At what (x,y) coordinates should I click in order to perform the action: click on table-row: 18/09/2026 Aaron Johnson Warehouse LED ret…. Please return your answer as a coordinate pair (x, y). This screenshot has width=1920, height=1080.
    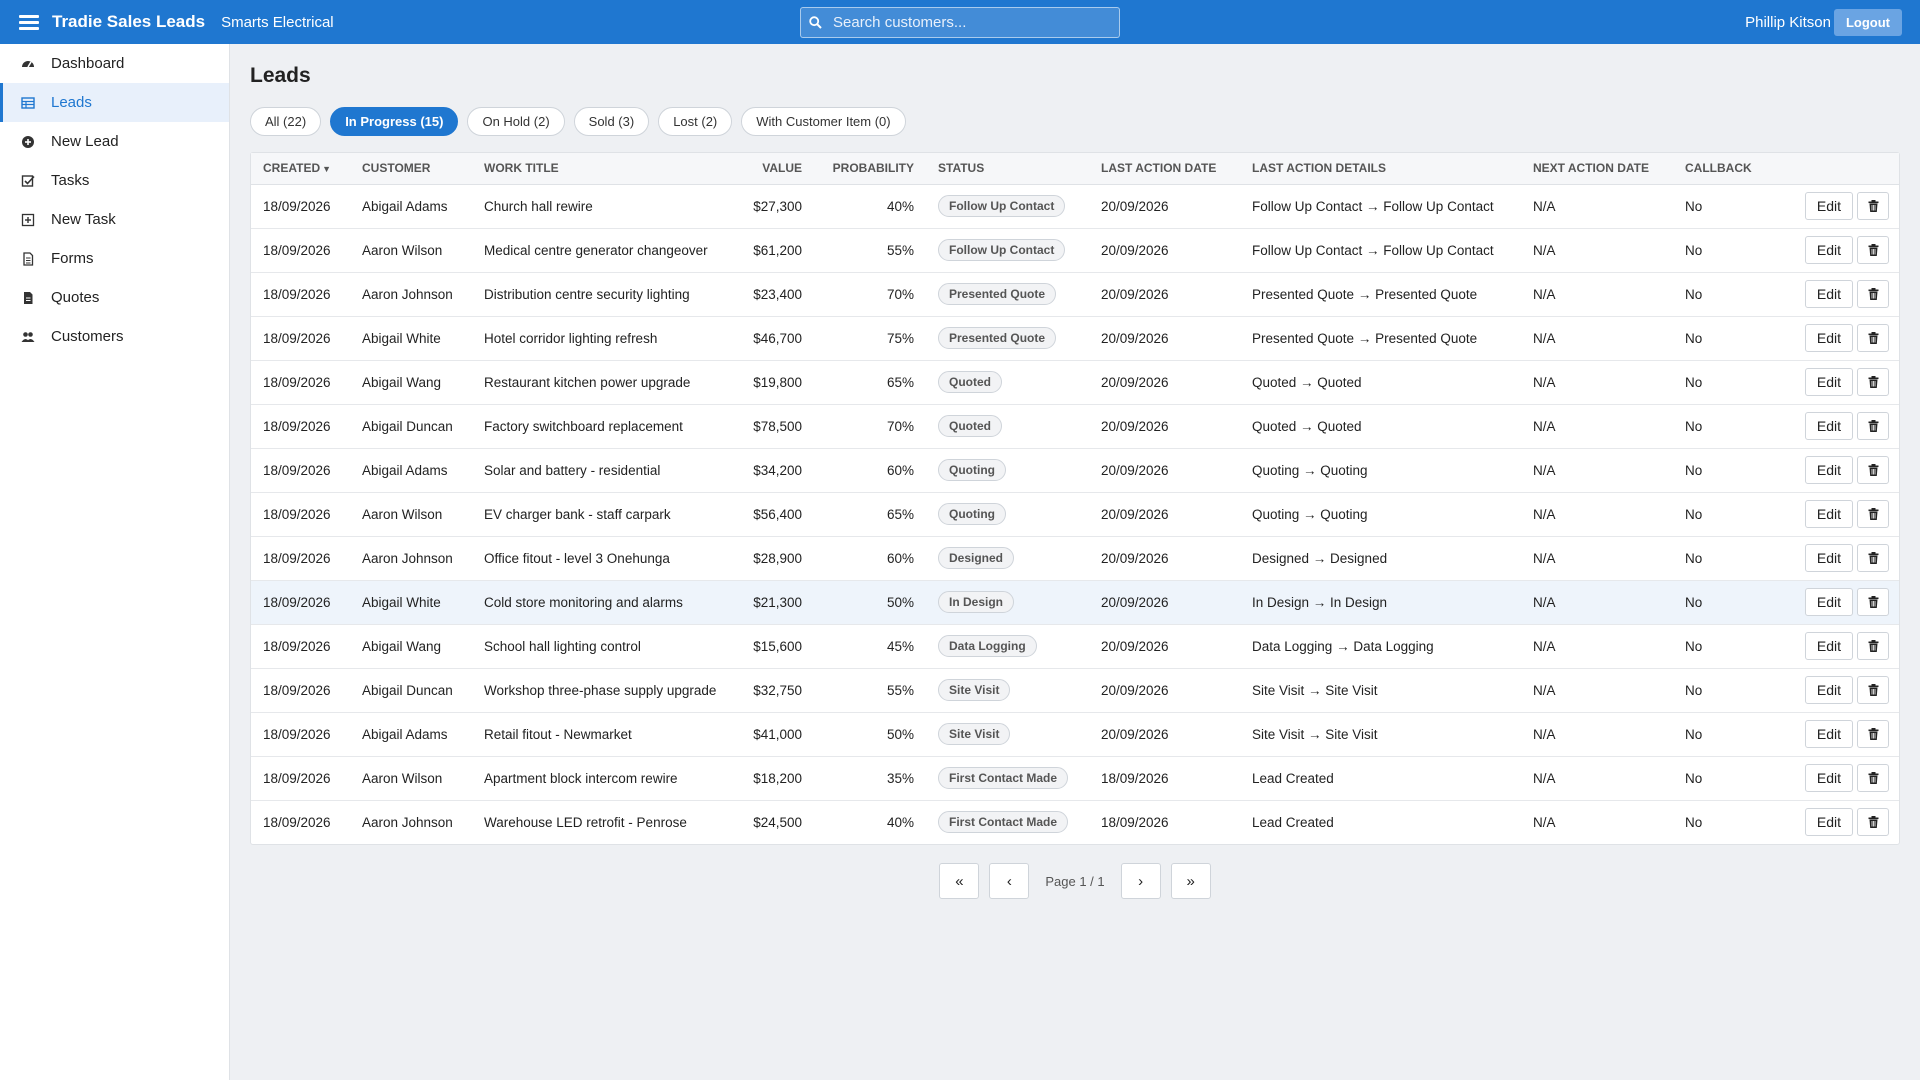
    Looking at the image, I should click on (1075, 822).